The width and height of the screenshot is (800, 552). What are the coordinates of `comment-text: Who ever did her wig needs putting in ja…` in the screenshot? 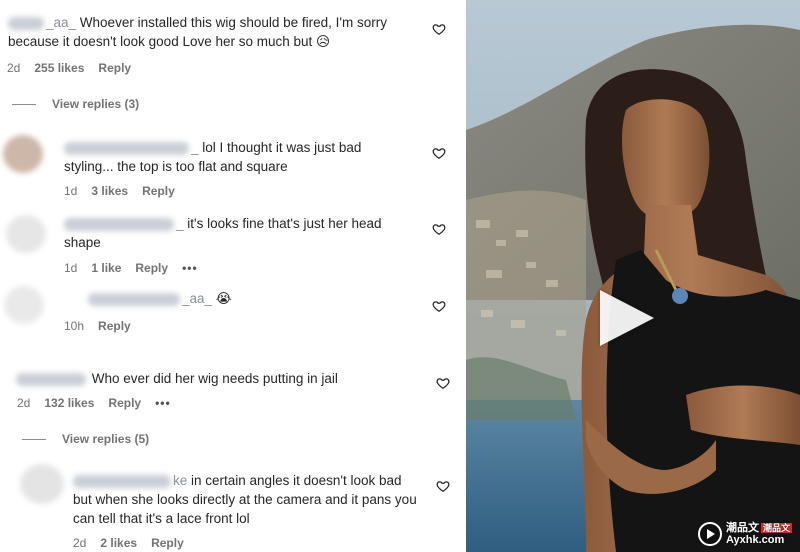 It's located at (216, 378).